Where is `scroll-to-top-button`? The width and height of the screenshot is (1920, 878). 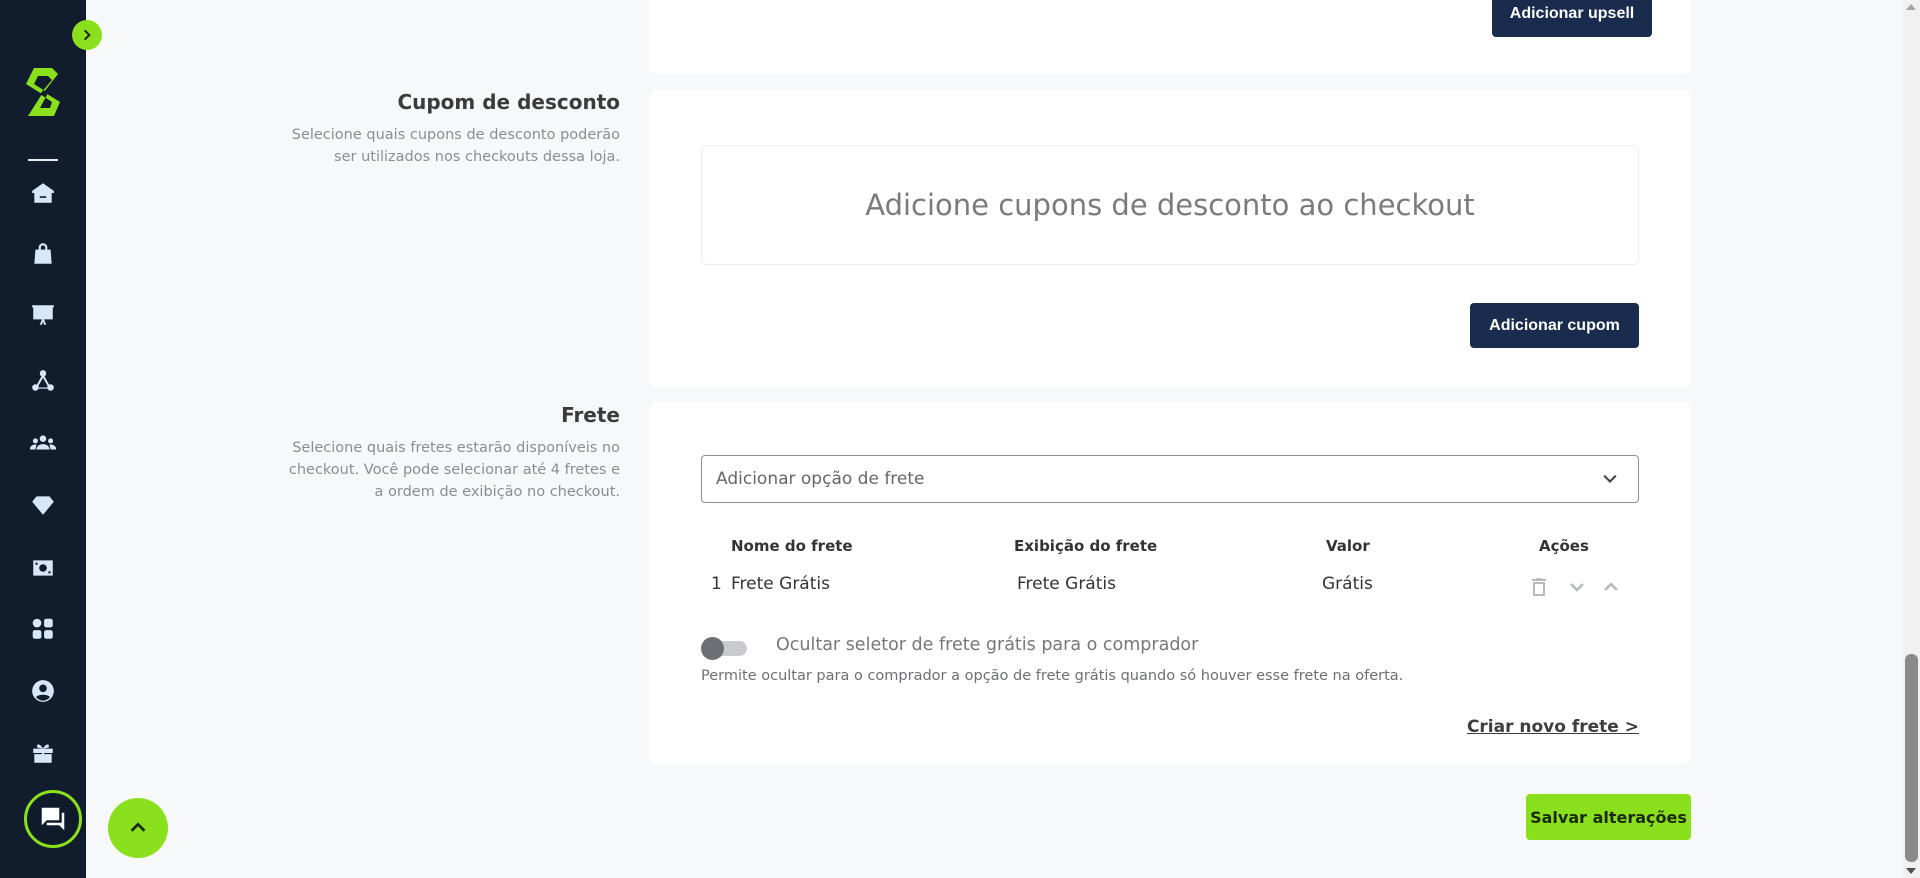
scroll-to-top-button is located at coordinates (138, 828).